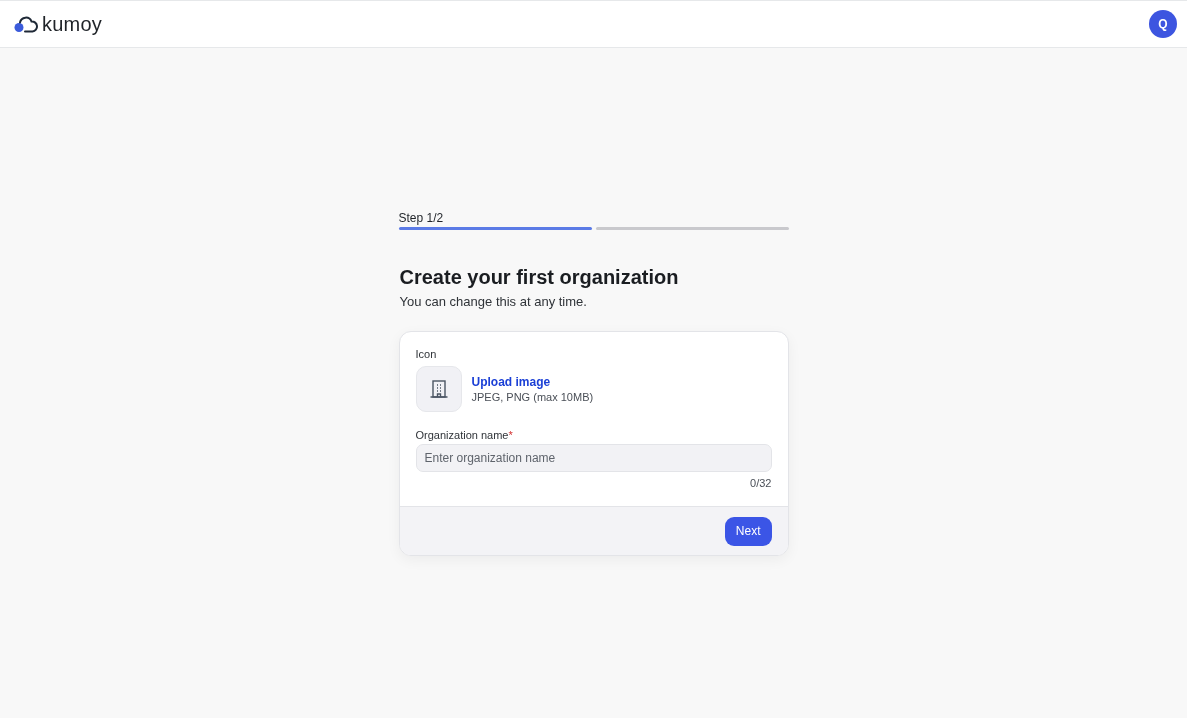  I want to click on next-button: Next, so click(748, 531).